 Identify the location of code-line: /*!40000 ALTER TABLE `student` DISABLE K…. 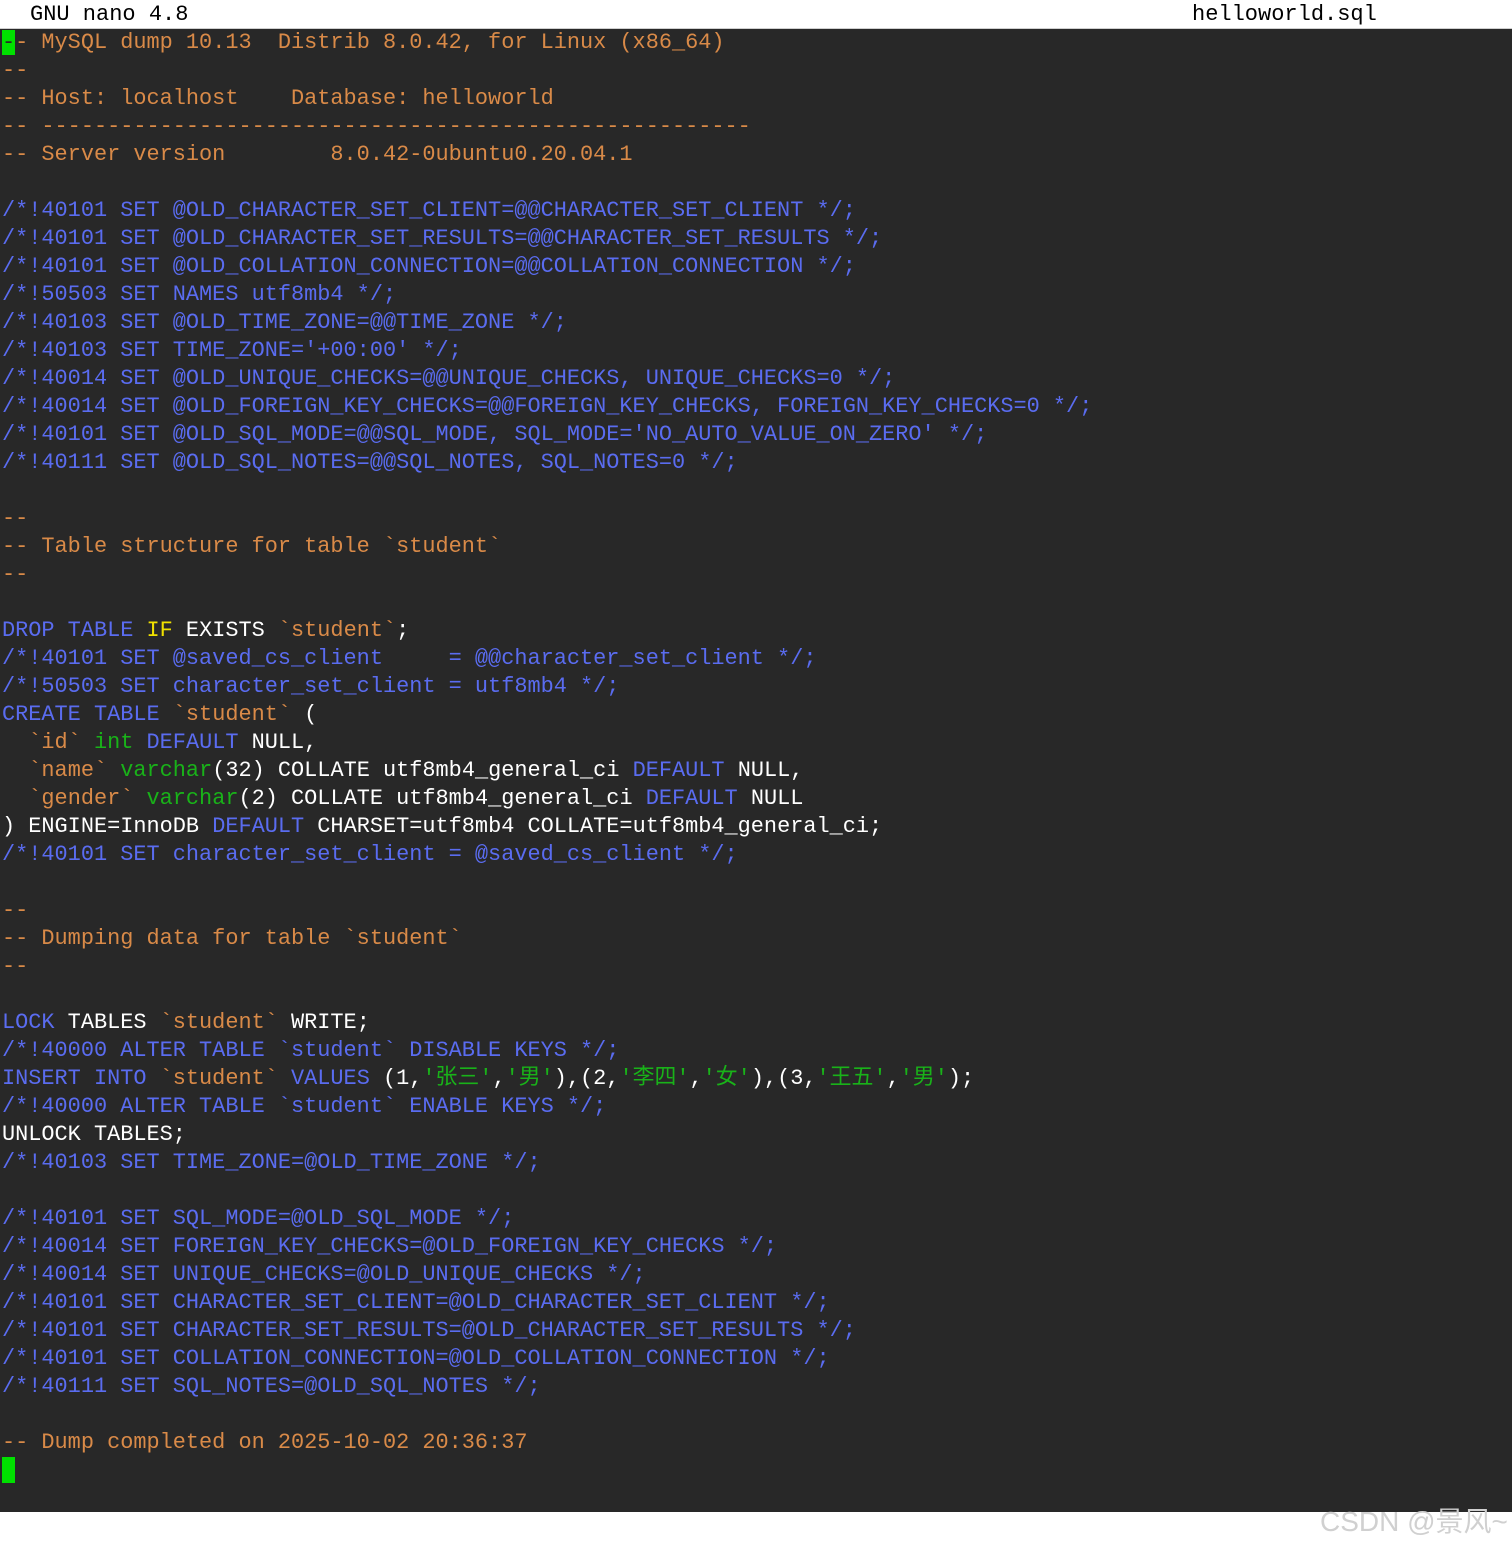
(756, 1051).